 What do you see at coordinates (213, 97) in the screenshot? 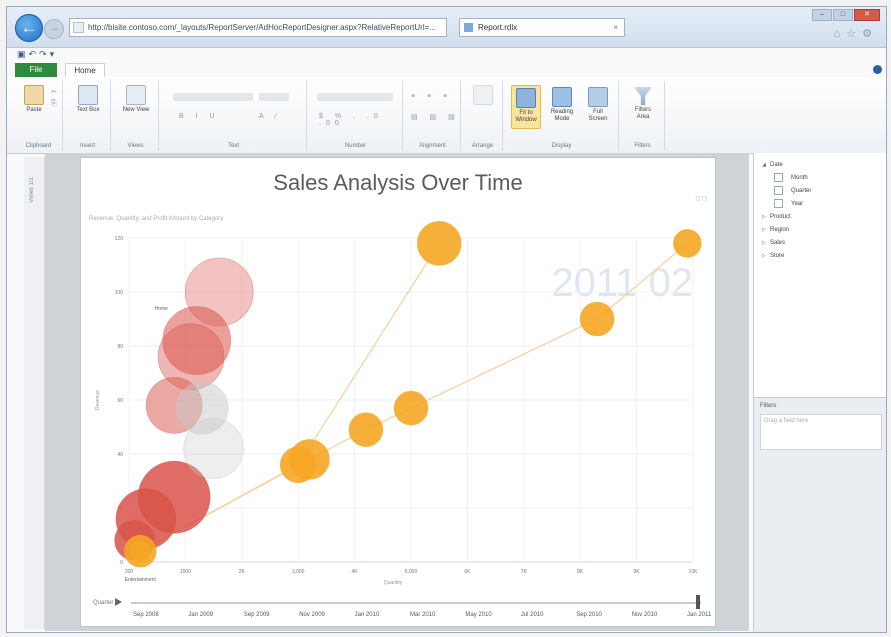
I see `font-name-dropdown` at bounding box center [213, 97].